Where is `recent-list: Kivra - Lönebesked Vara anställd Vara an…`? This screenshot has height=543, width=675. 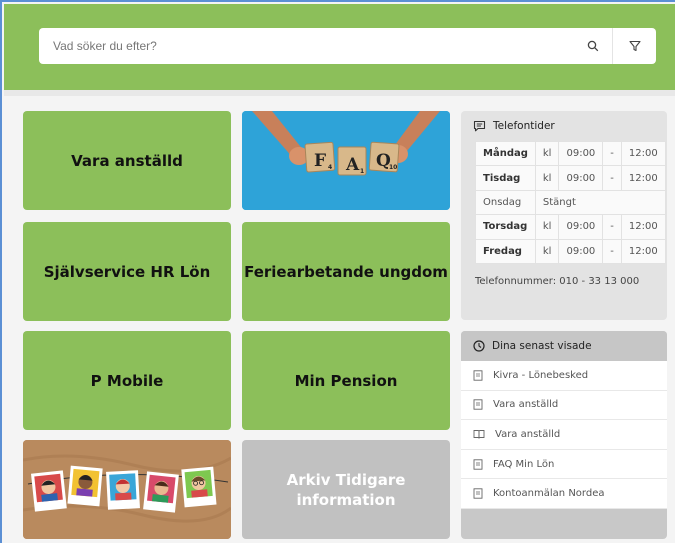
recent-list: Kivra - Lönebesked Vara anställd Vara an… is located at coordinates (564, 435).